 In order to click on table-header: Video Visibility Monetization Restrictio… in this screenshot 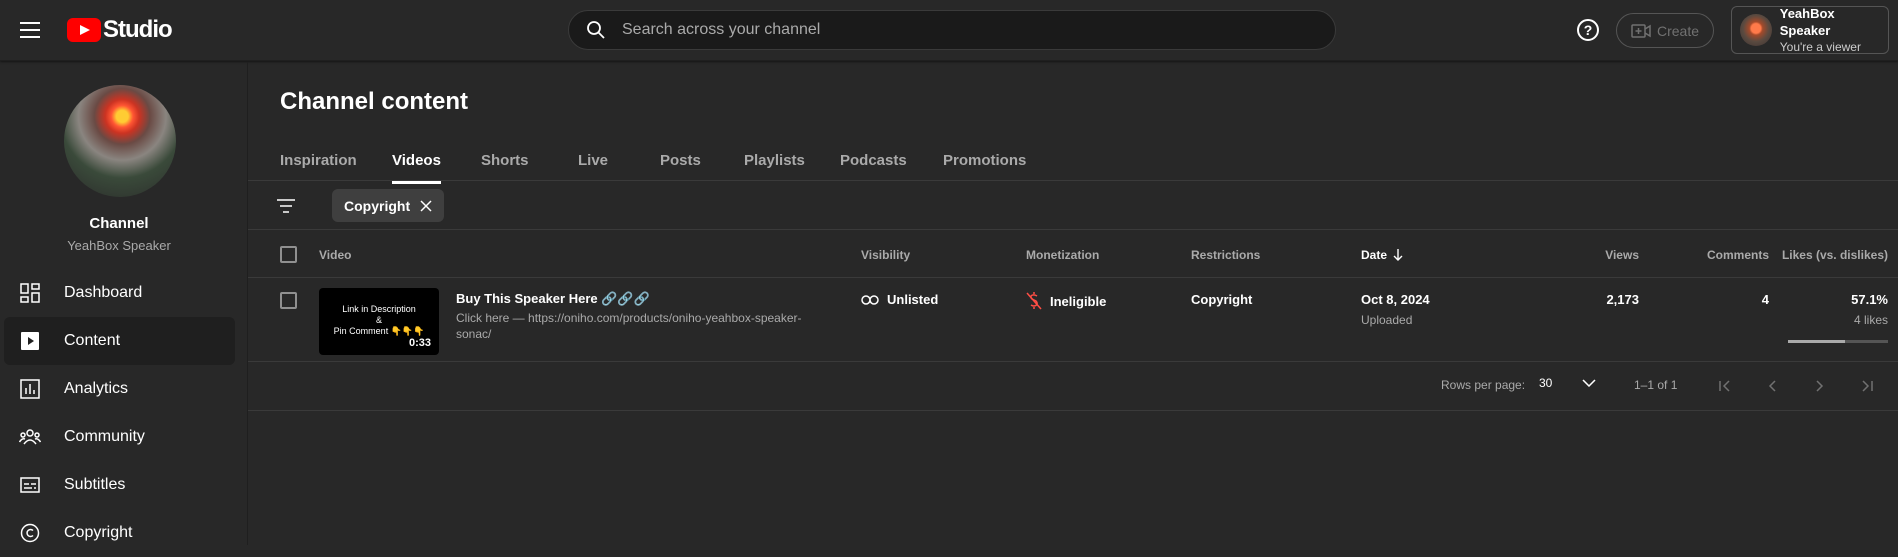, I will do `click(1073, 254)`.